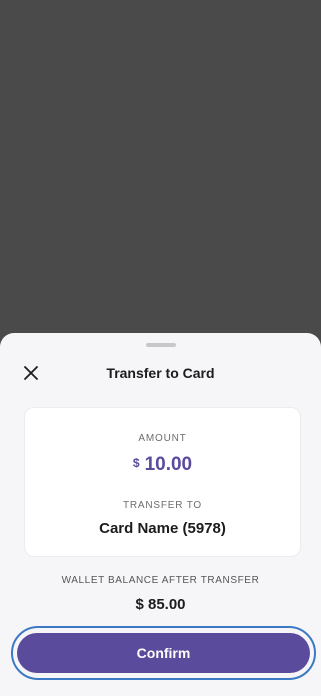 This screenshot has width=321, height=696. I want to click on amount-value: $10.00, so click(162, 465).